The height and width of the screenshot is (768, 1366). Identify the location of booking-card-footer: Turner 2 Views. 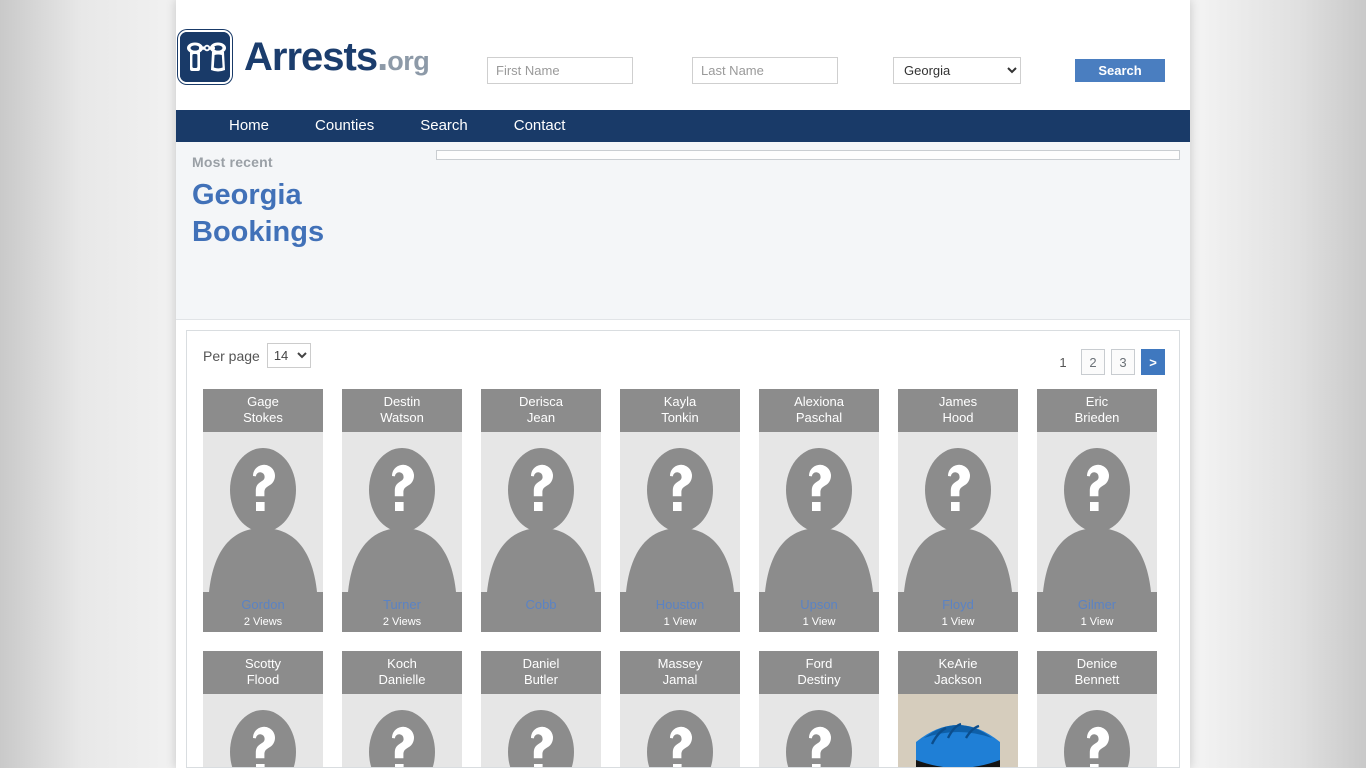
(402, 612).